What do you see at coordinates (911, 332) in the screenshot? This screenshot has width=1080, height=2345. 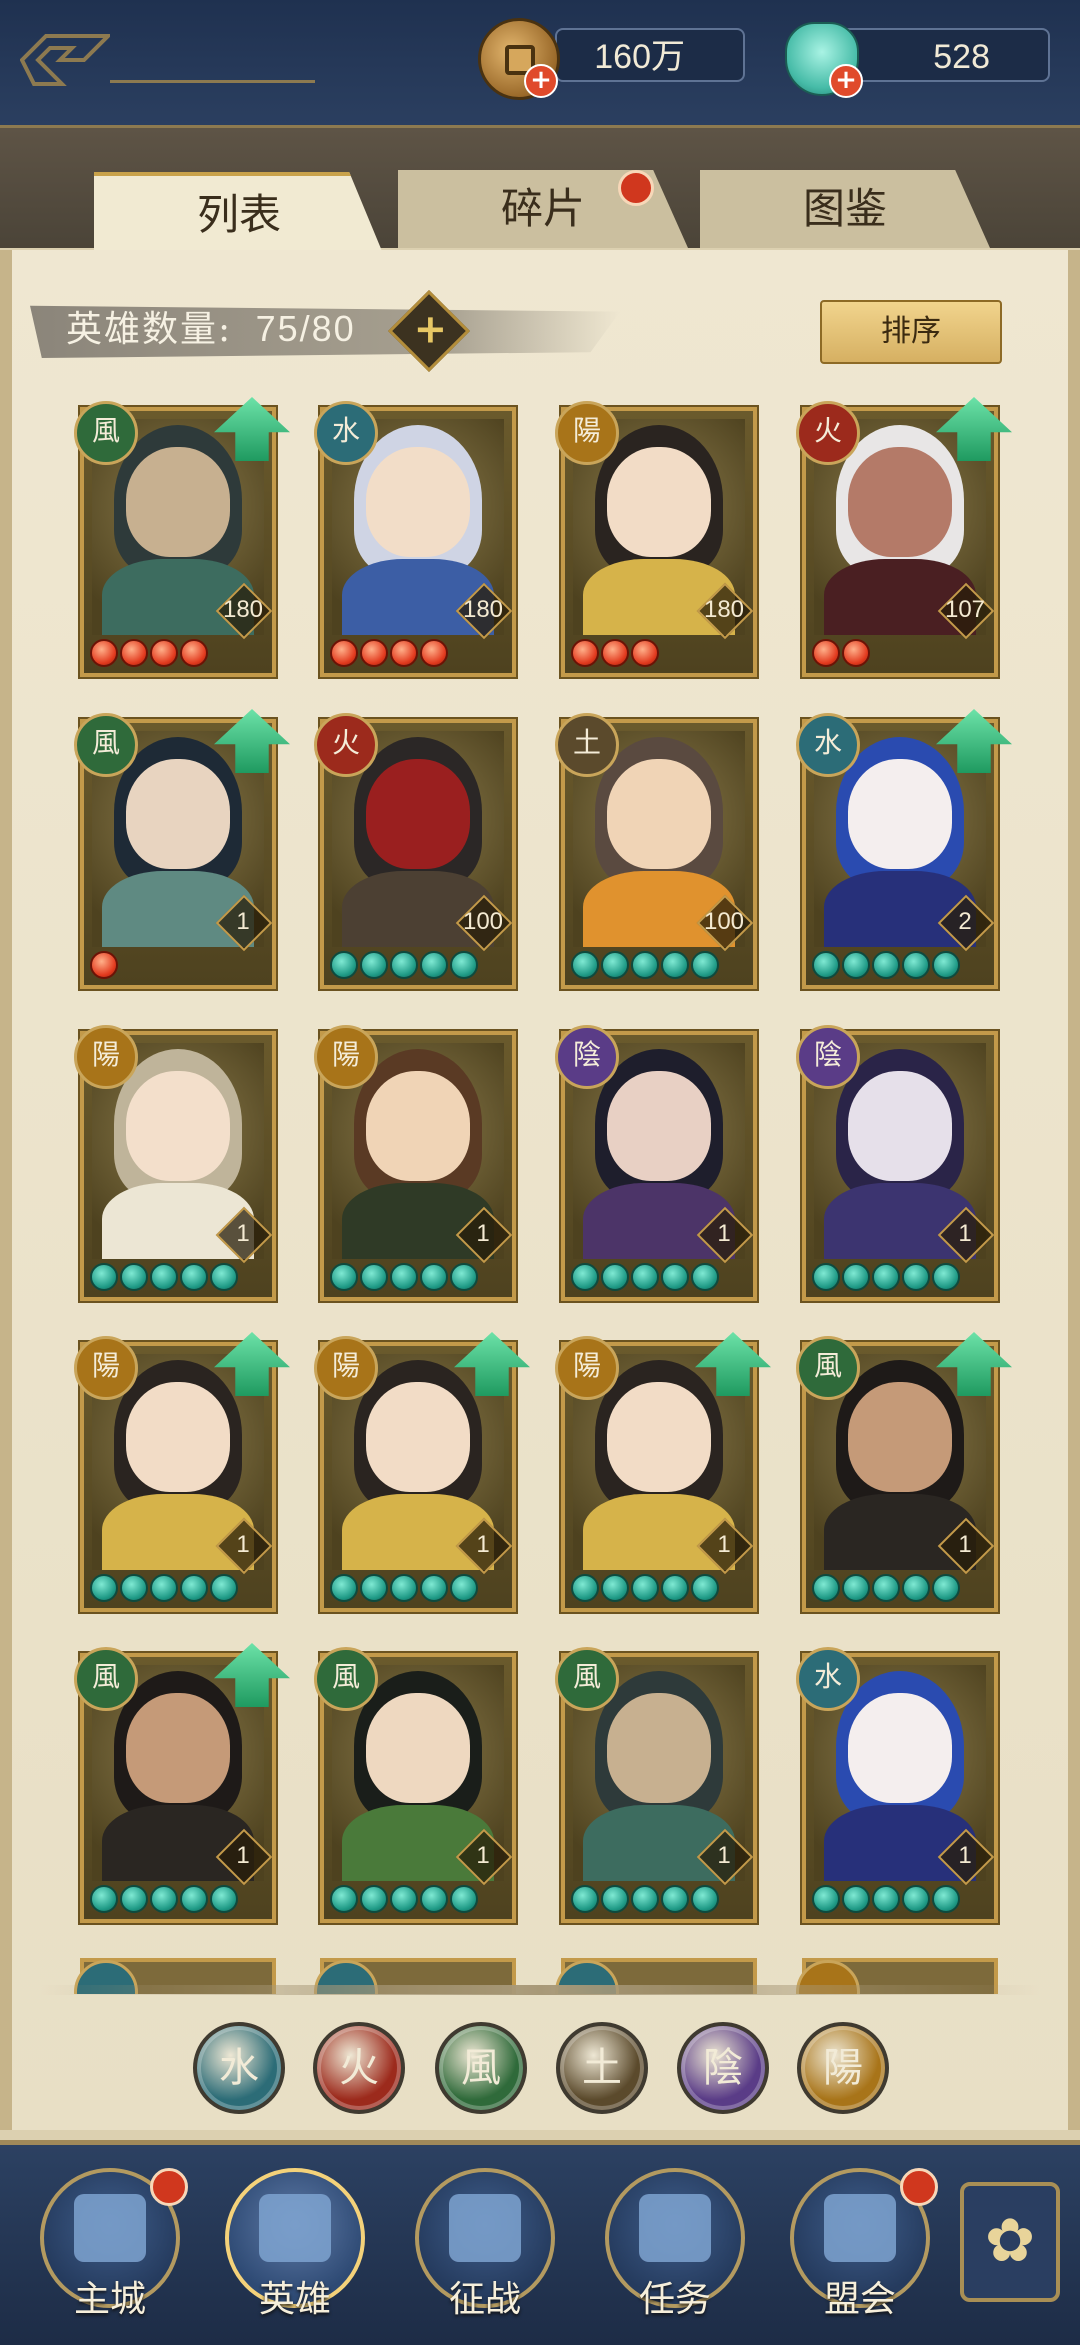 I see `sort-button: 排序` at bounding box center [911, 332].